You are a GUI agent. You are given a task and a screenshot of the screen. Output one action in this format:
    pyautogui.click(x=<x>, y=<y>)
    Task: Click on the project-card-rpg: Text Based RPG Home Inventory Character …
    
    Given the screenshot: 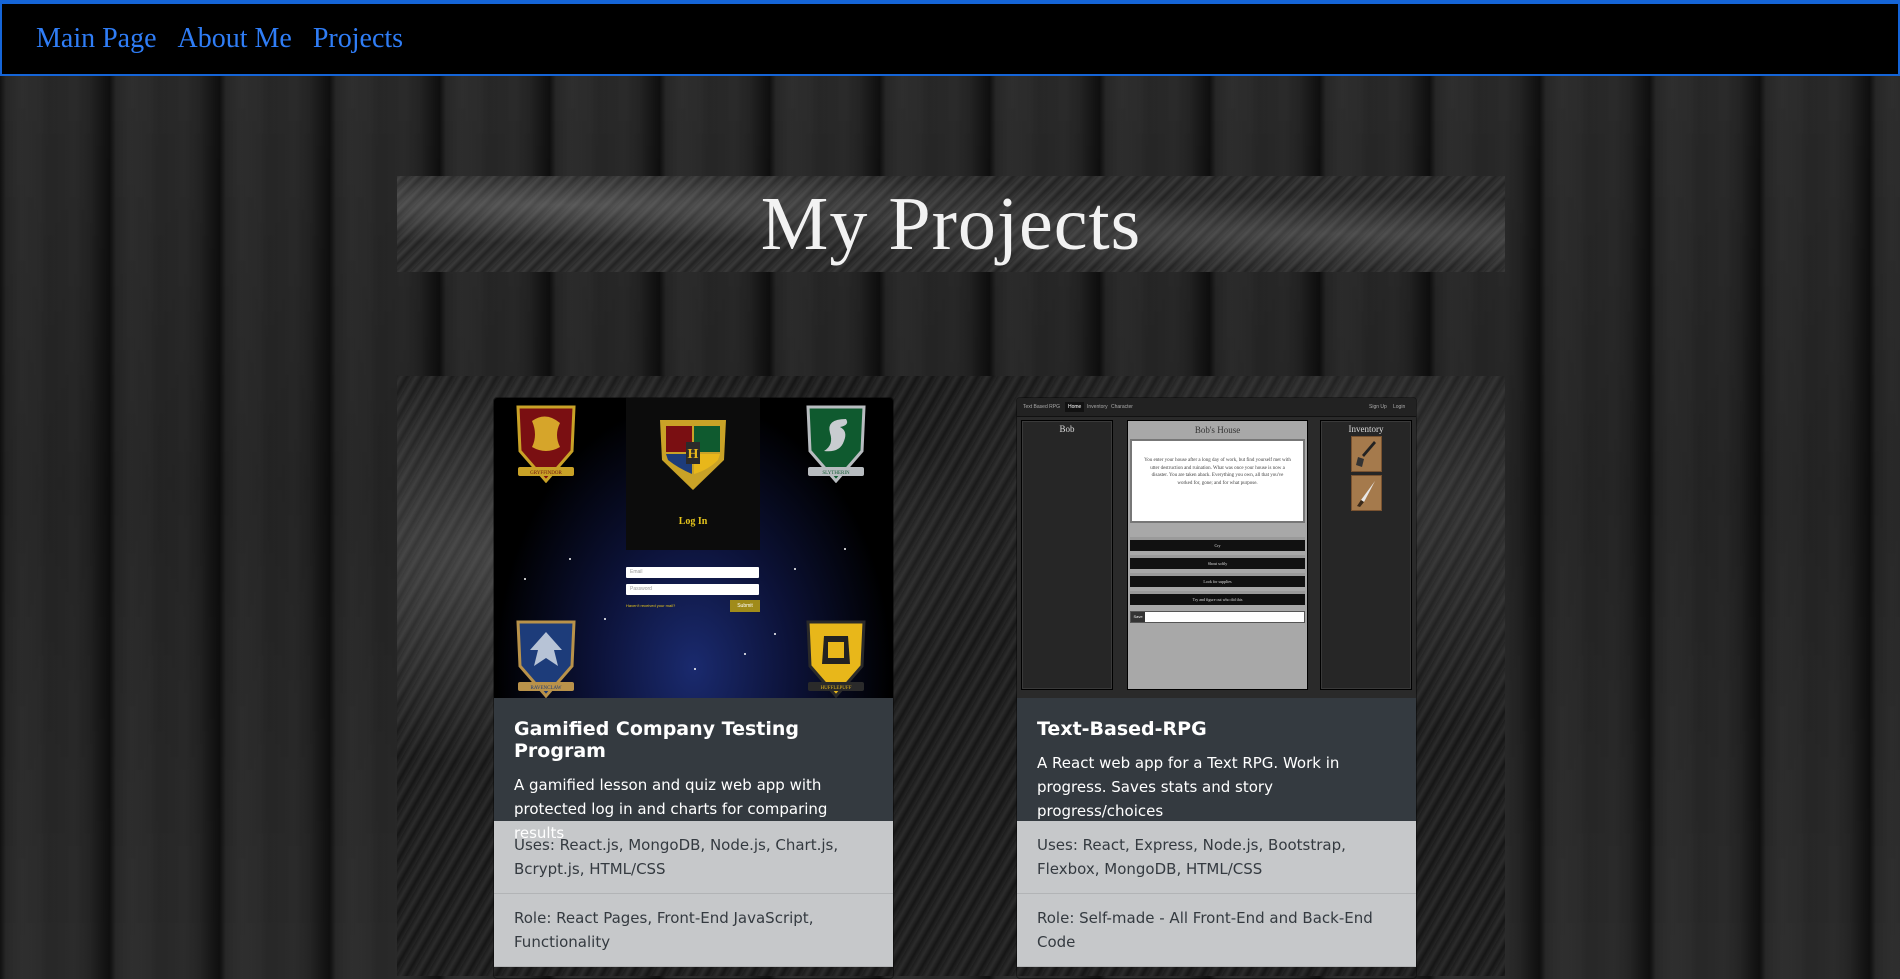 What is the action you would take?
    pyautogui.click(x=1216, y=688)
    